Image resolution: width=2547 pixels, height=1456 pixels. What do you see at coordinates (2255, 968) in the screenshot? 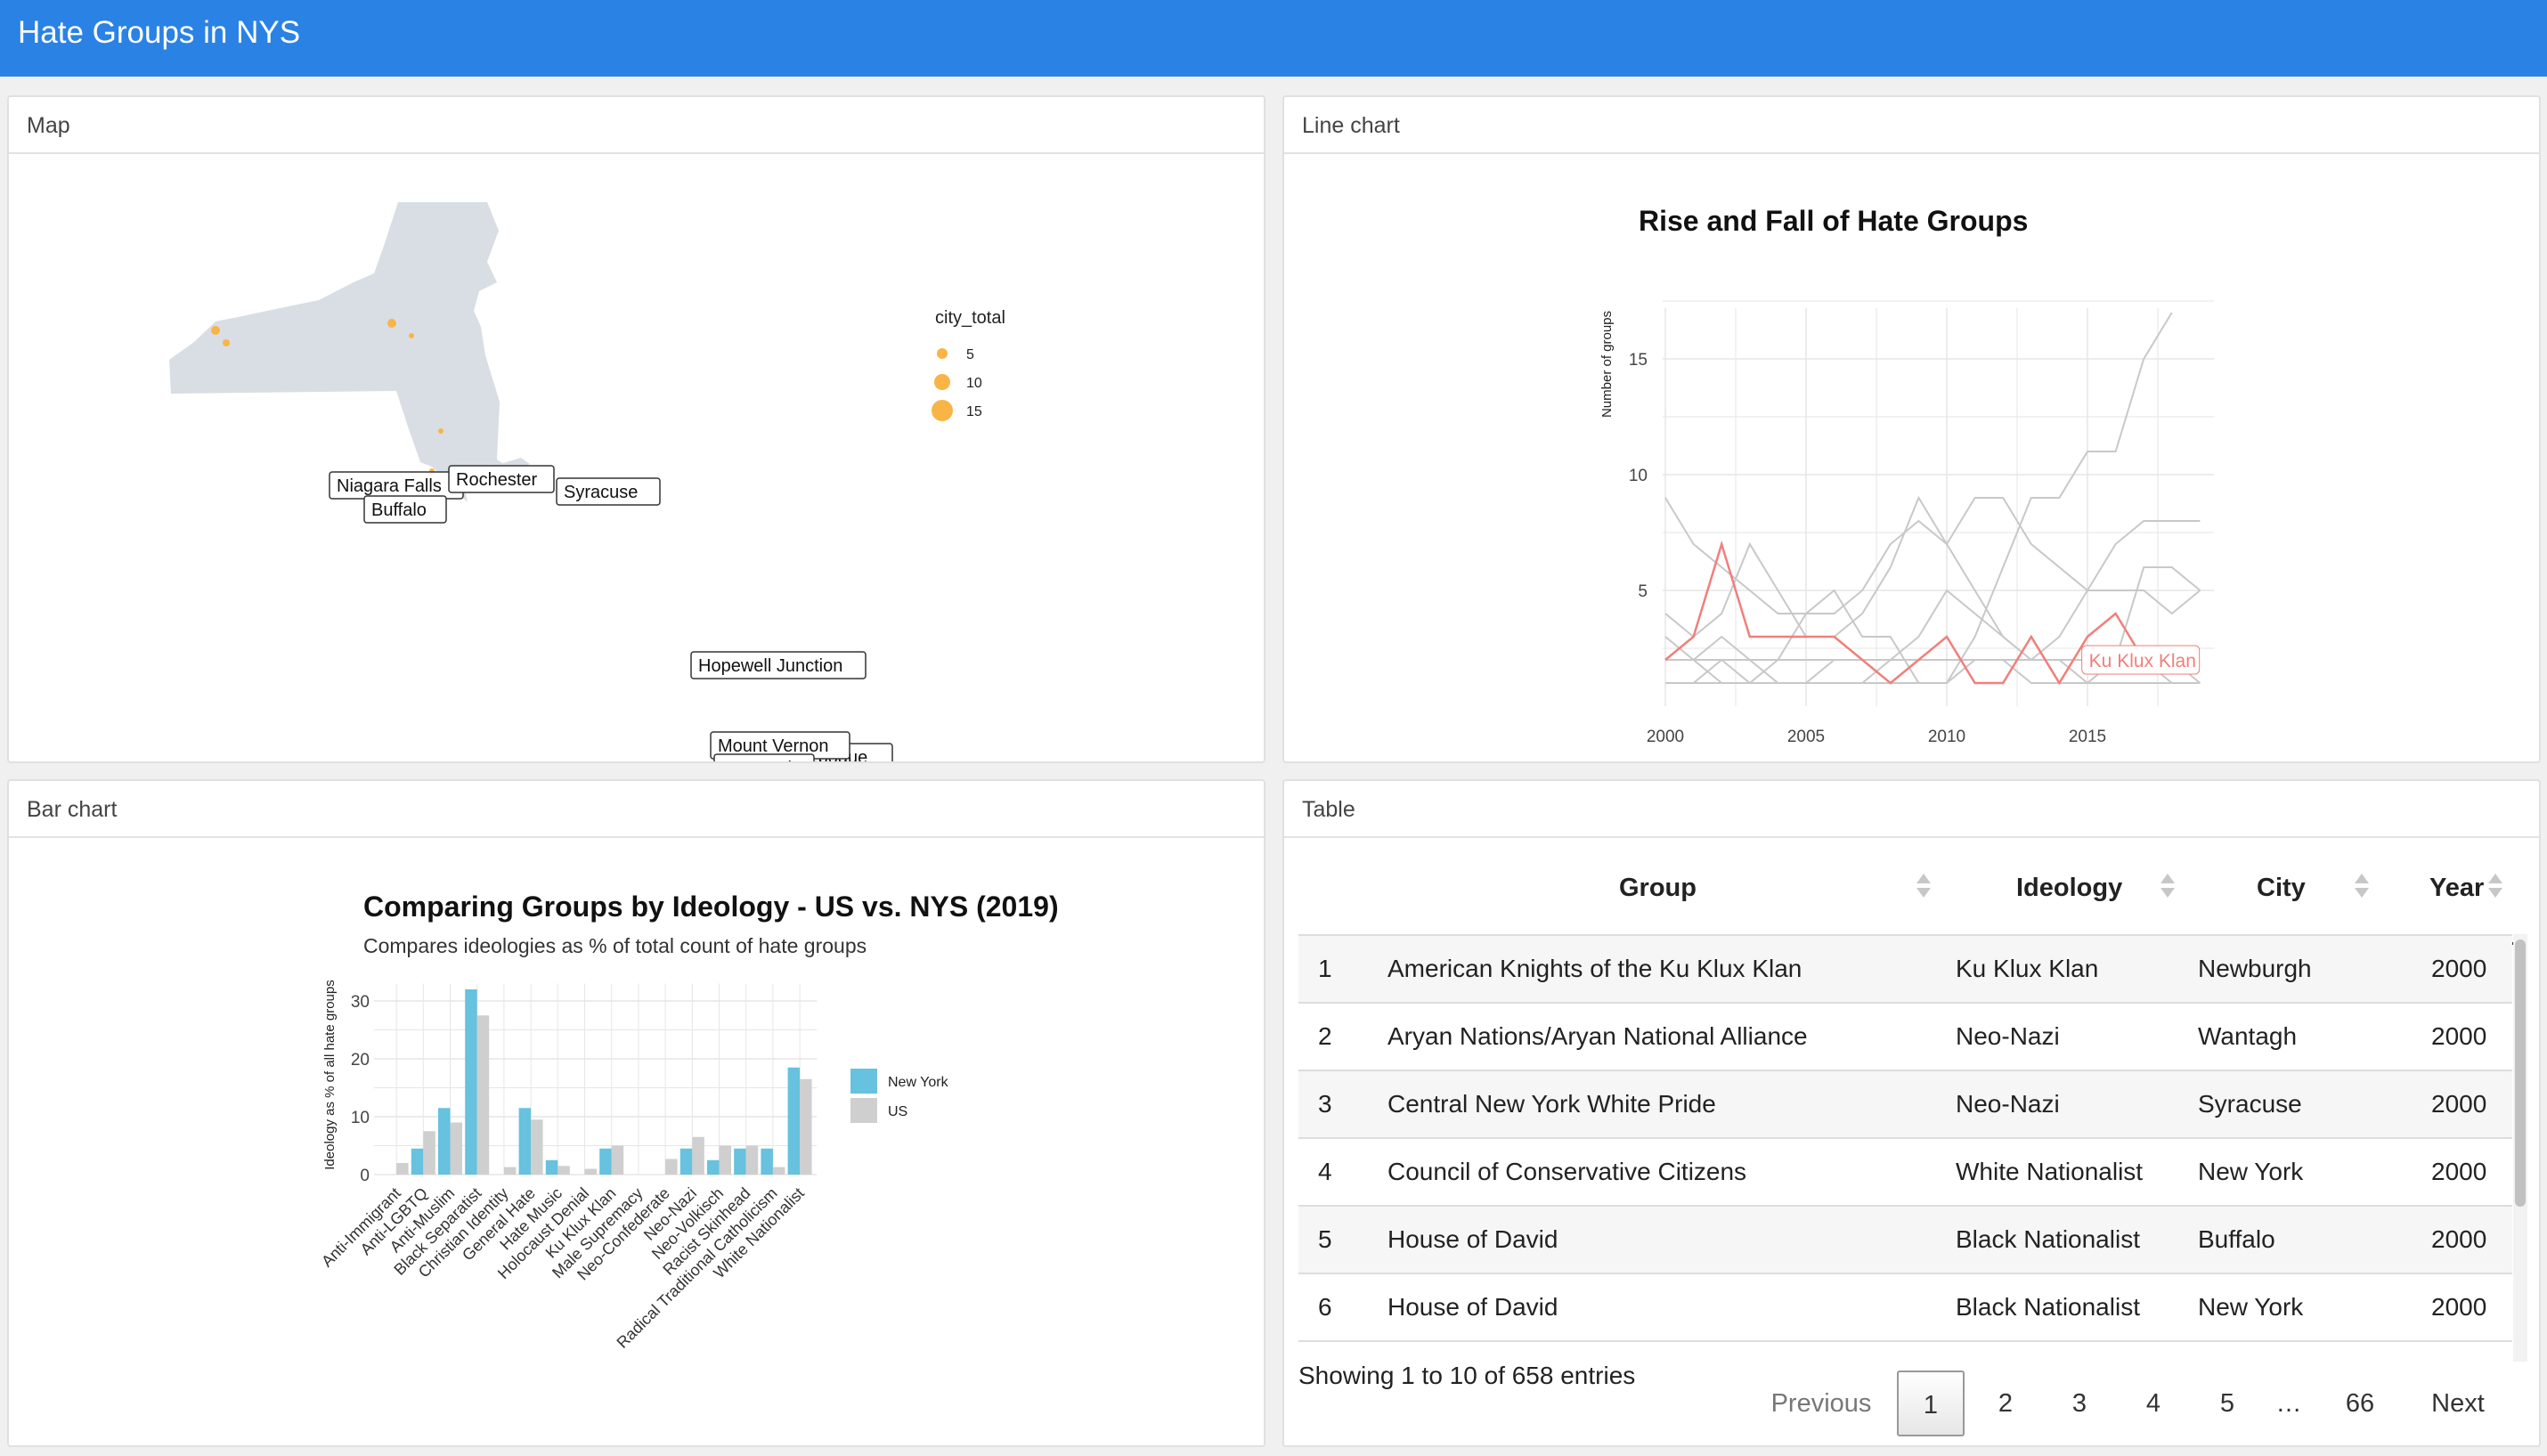
I see `cell-city: Newburgh` at bounding box center [2255, 968].